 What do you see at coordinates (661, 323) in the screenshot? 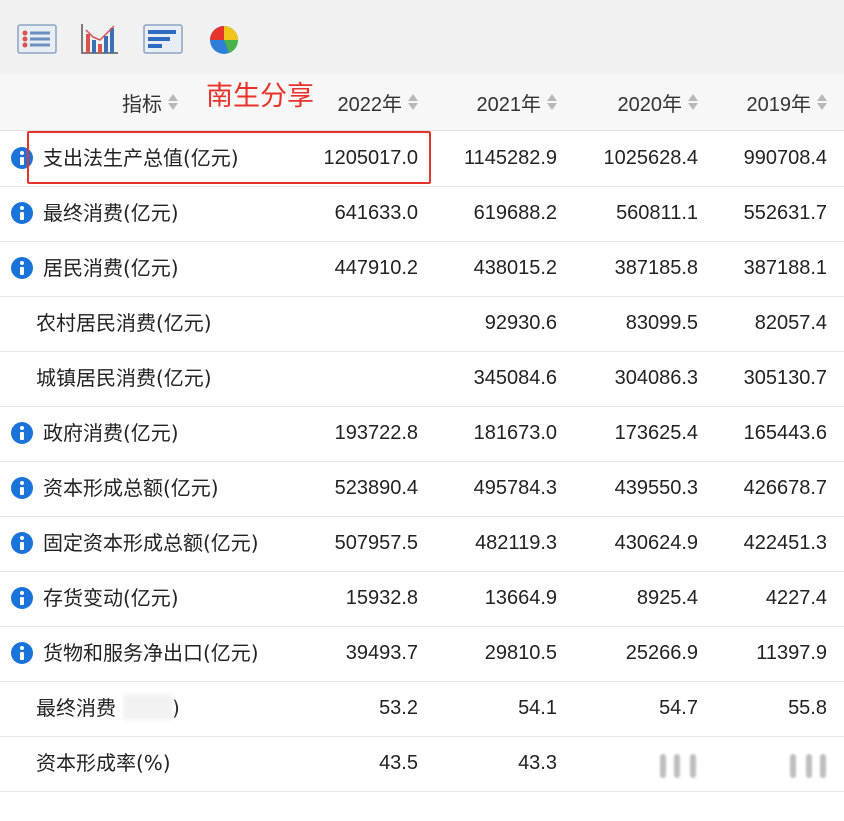
I see `cell-value: 83099.5` at bounding box center [661, 323].